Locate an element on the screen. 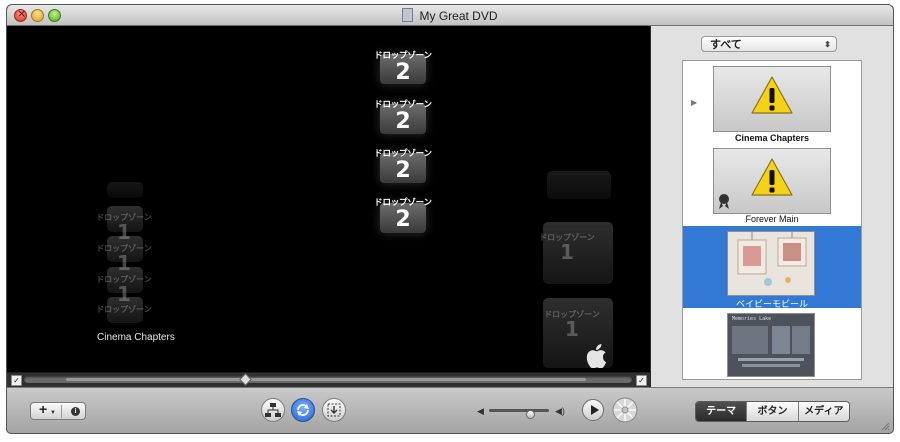 The height and width of the screenshot is (442, 900). ghost-drop-zone: ドロップゾーン is located at coordinates (124, 309).